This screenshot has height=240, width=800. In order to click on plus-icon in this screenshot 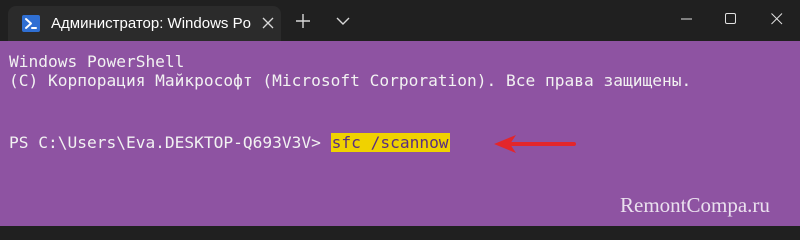, I will do `click(303, 21)`.